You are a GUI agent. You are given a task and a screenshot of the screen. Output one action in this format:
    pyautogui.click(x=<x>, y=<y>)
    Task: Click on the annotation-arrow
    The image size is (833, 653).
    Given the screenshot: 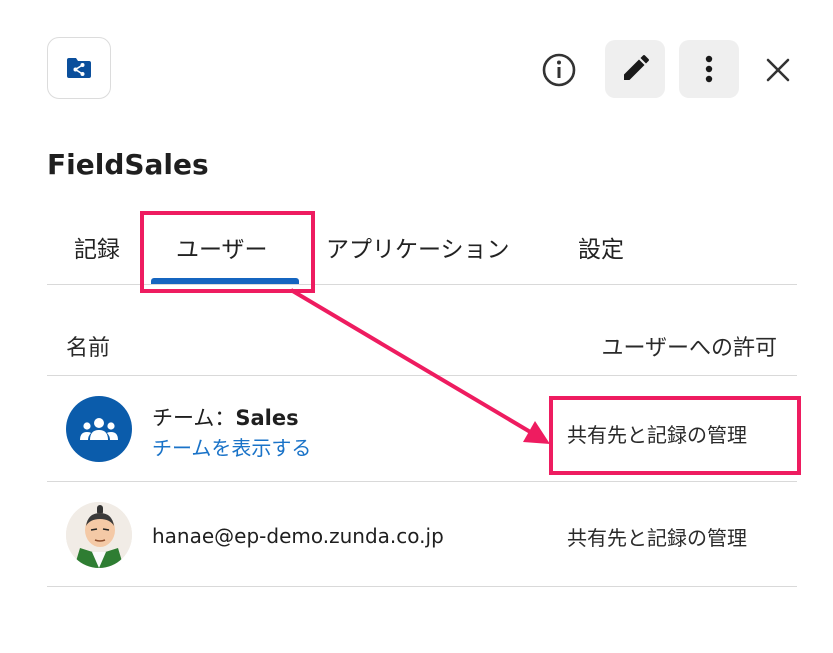 What is the action you would take?
    pyautogui.click(x=419, y=366)
    